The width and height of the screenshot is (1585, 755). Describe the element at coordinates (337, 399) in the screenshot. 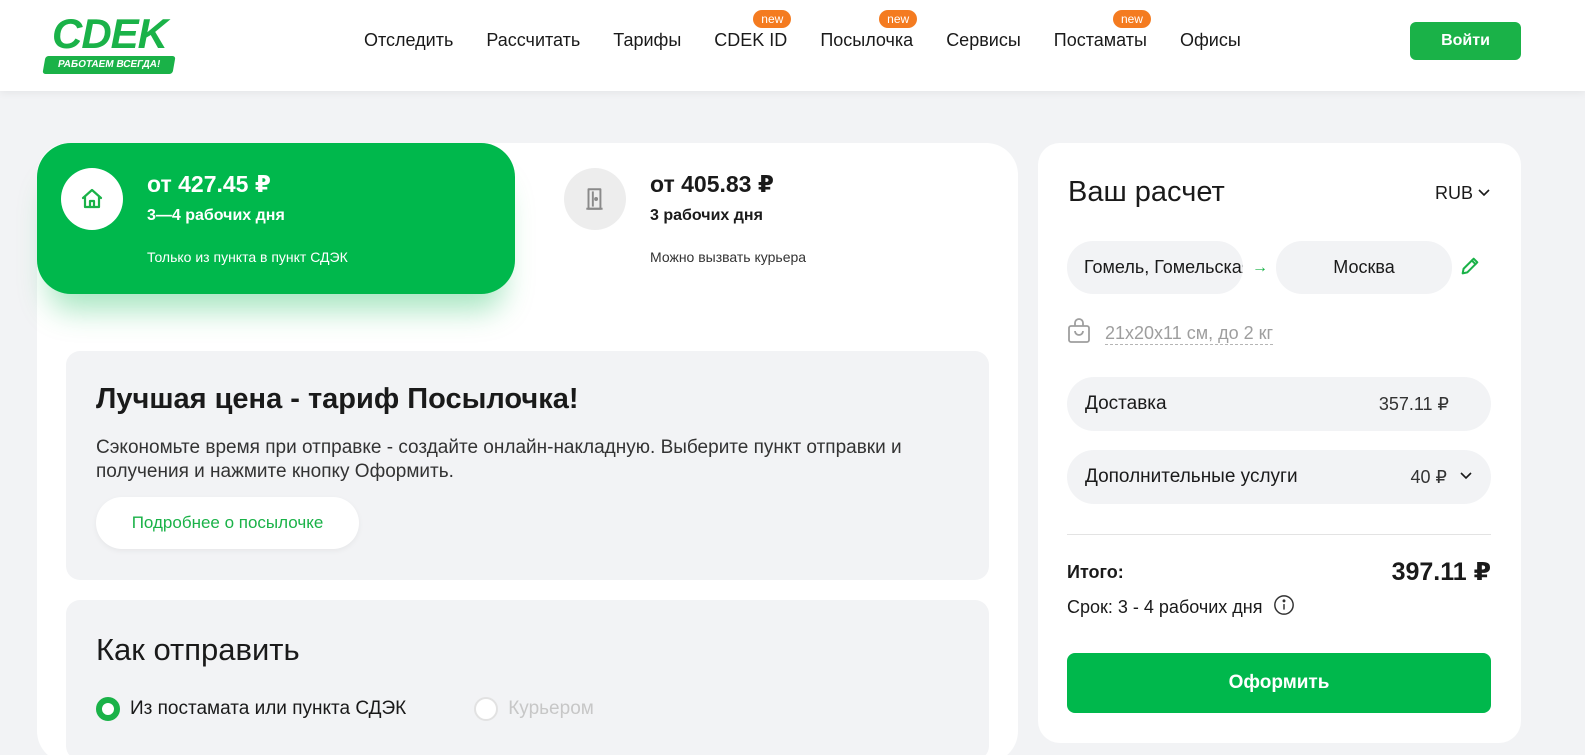

I see `promo-title: Лучшая цена - тариф Посылочка!` at that location.